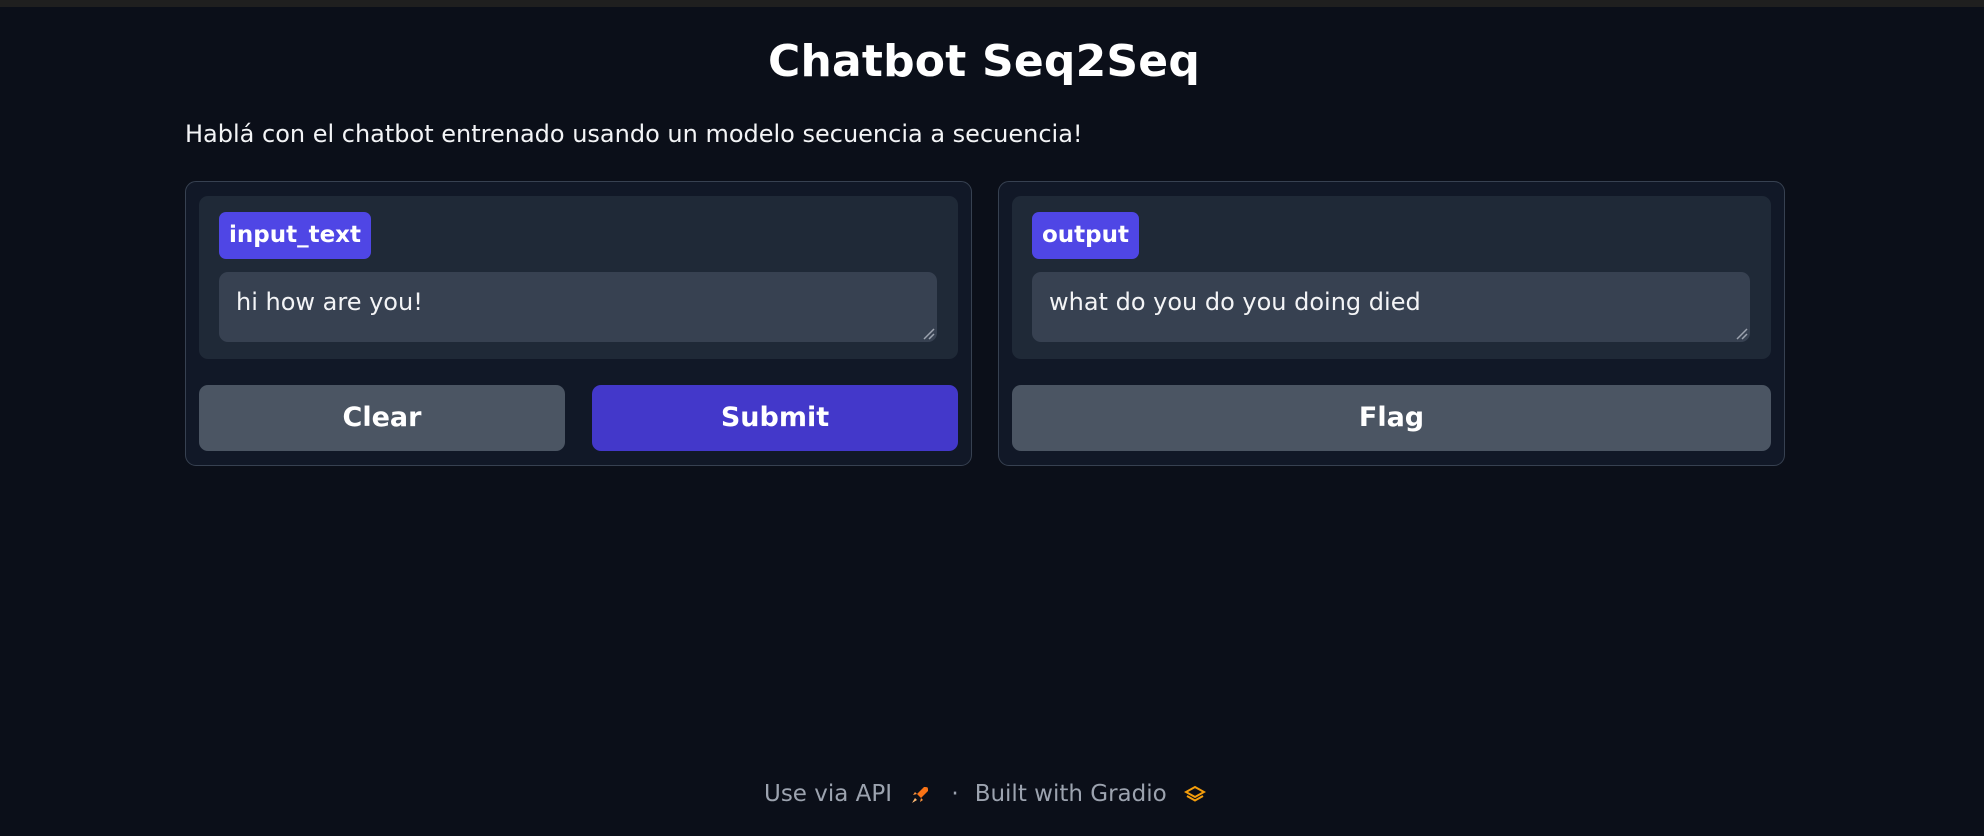  Describe the element at coordinates (1086, 235) in the screenshot. I see `output-label: output` at that location.